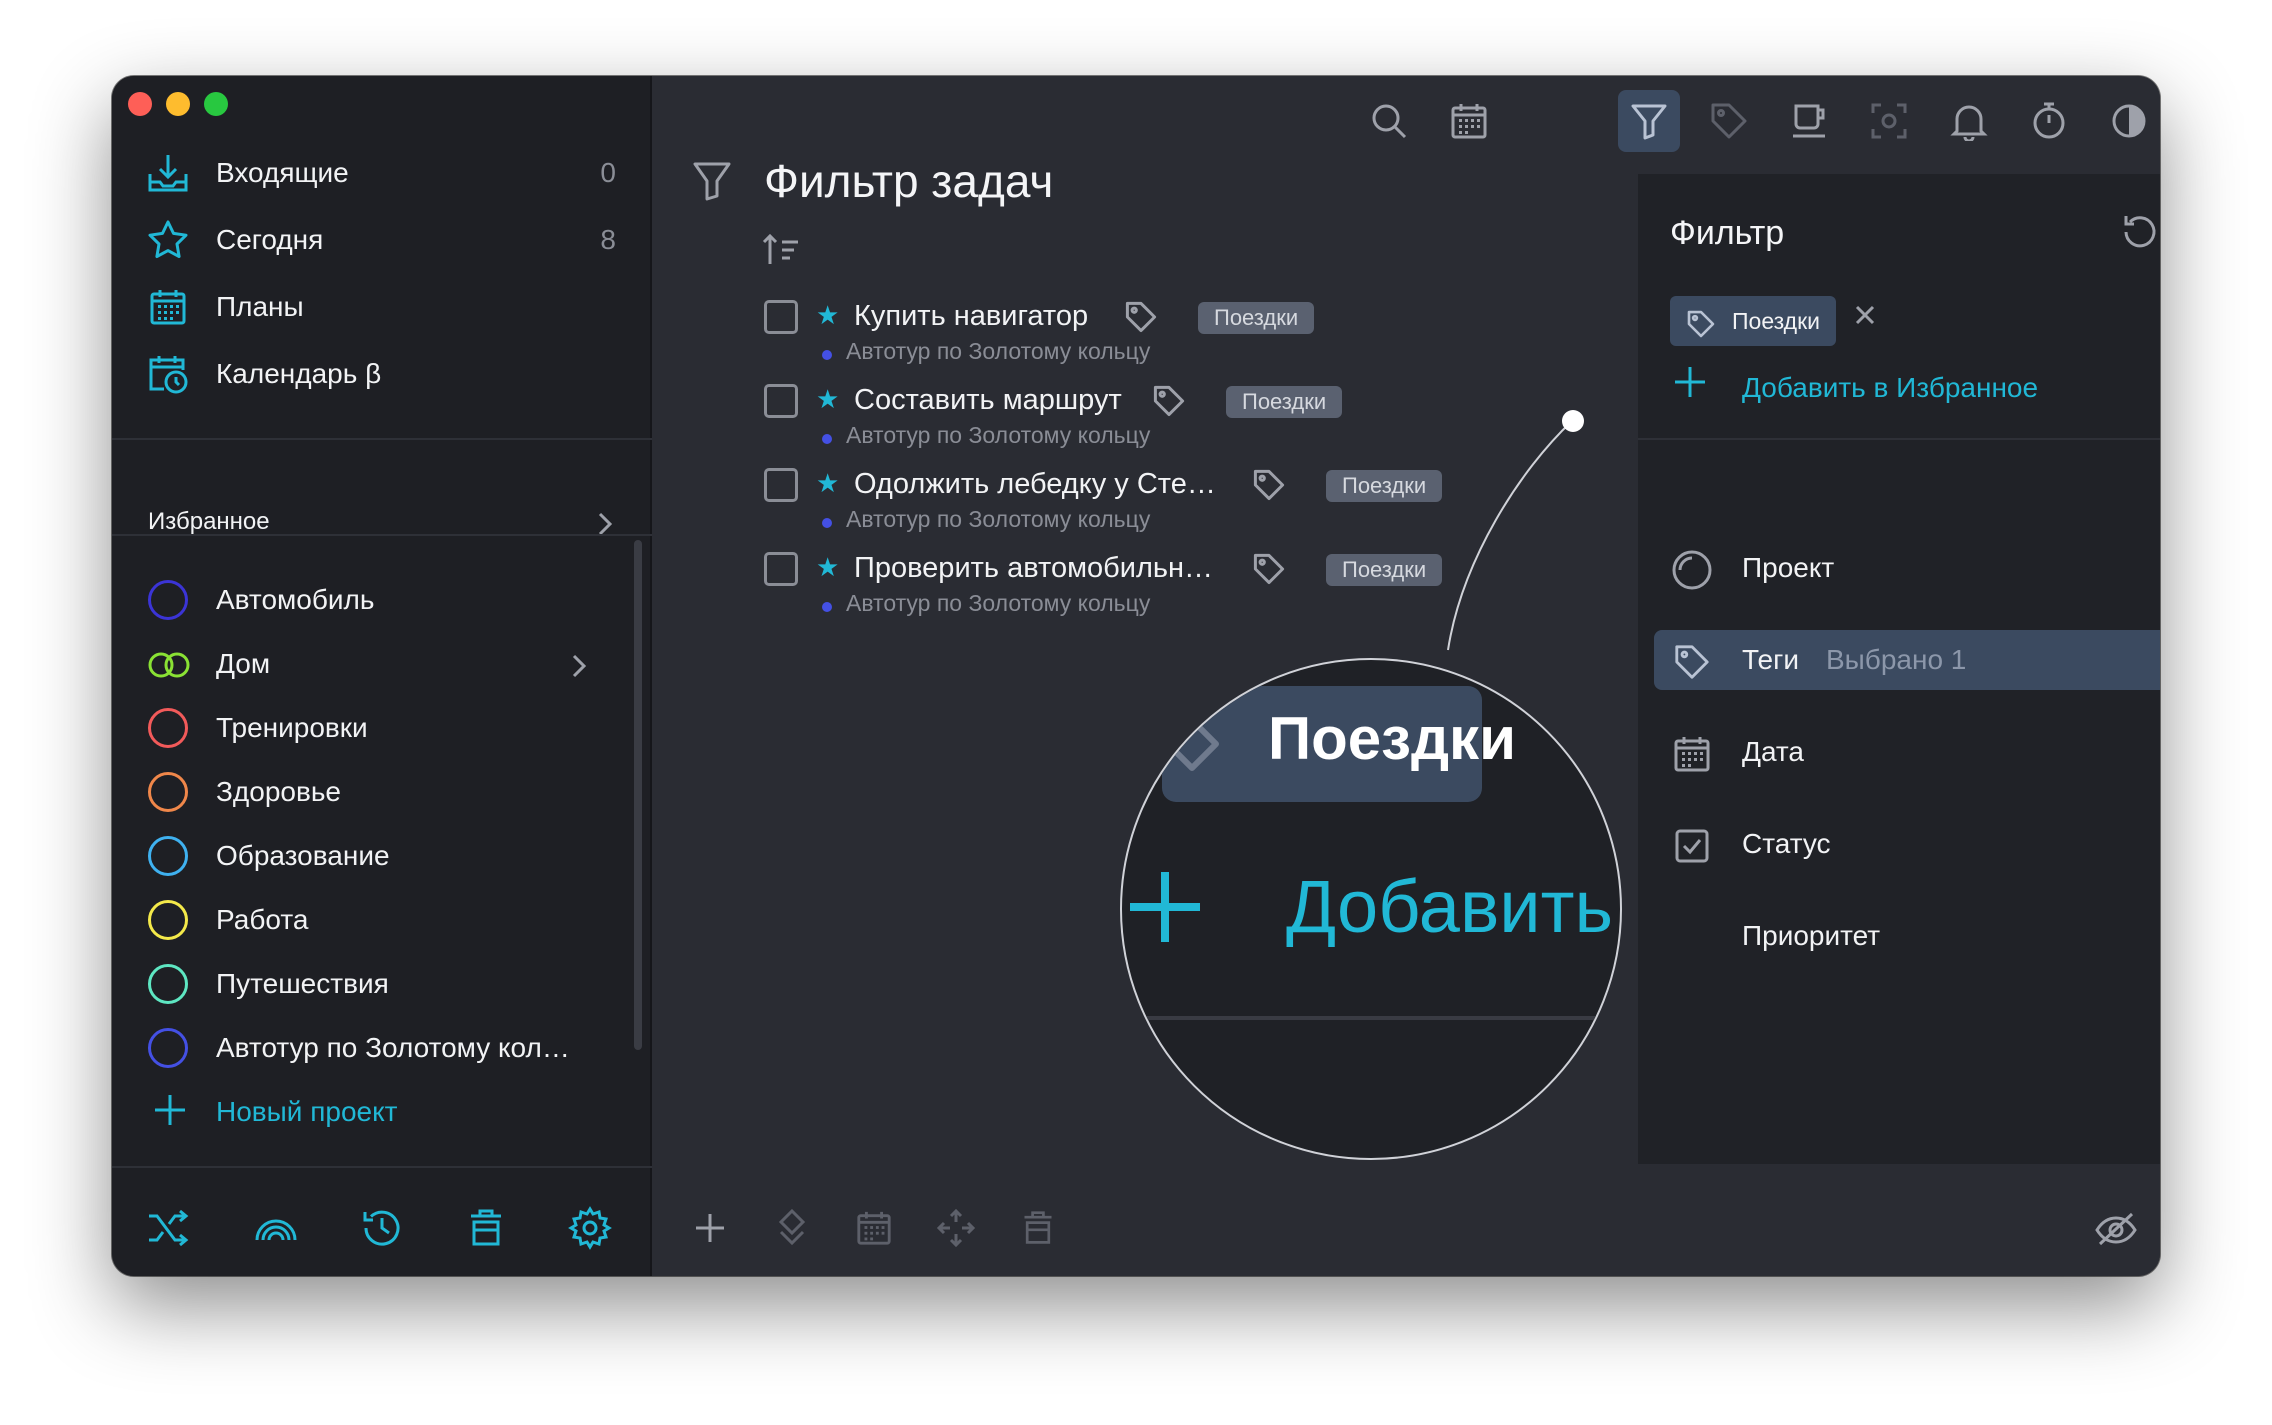 This screenshot has width=2272, height=1425. I want to click on favorites-section: Избранное, so click(382, 524).